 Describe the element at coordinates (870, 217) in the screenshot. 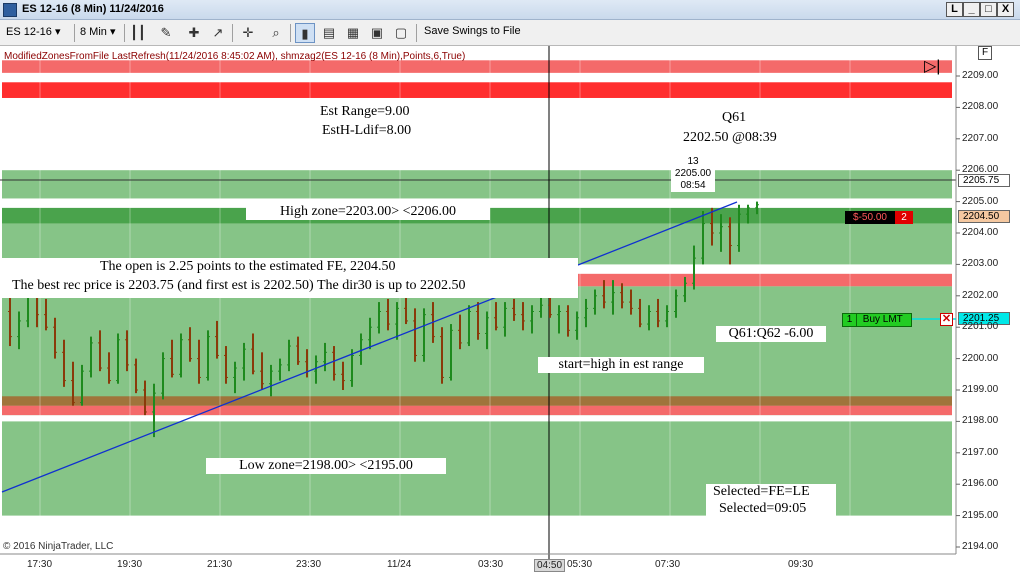

I see `position-pnl: $-50.00` at that location.